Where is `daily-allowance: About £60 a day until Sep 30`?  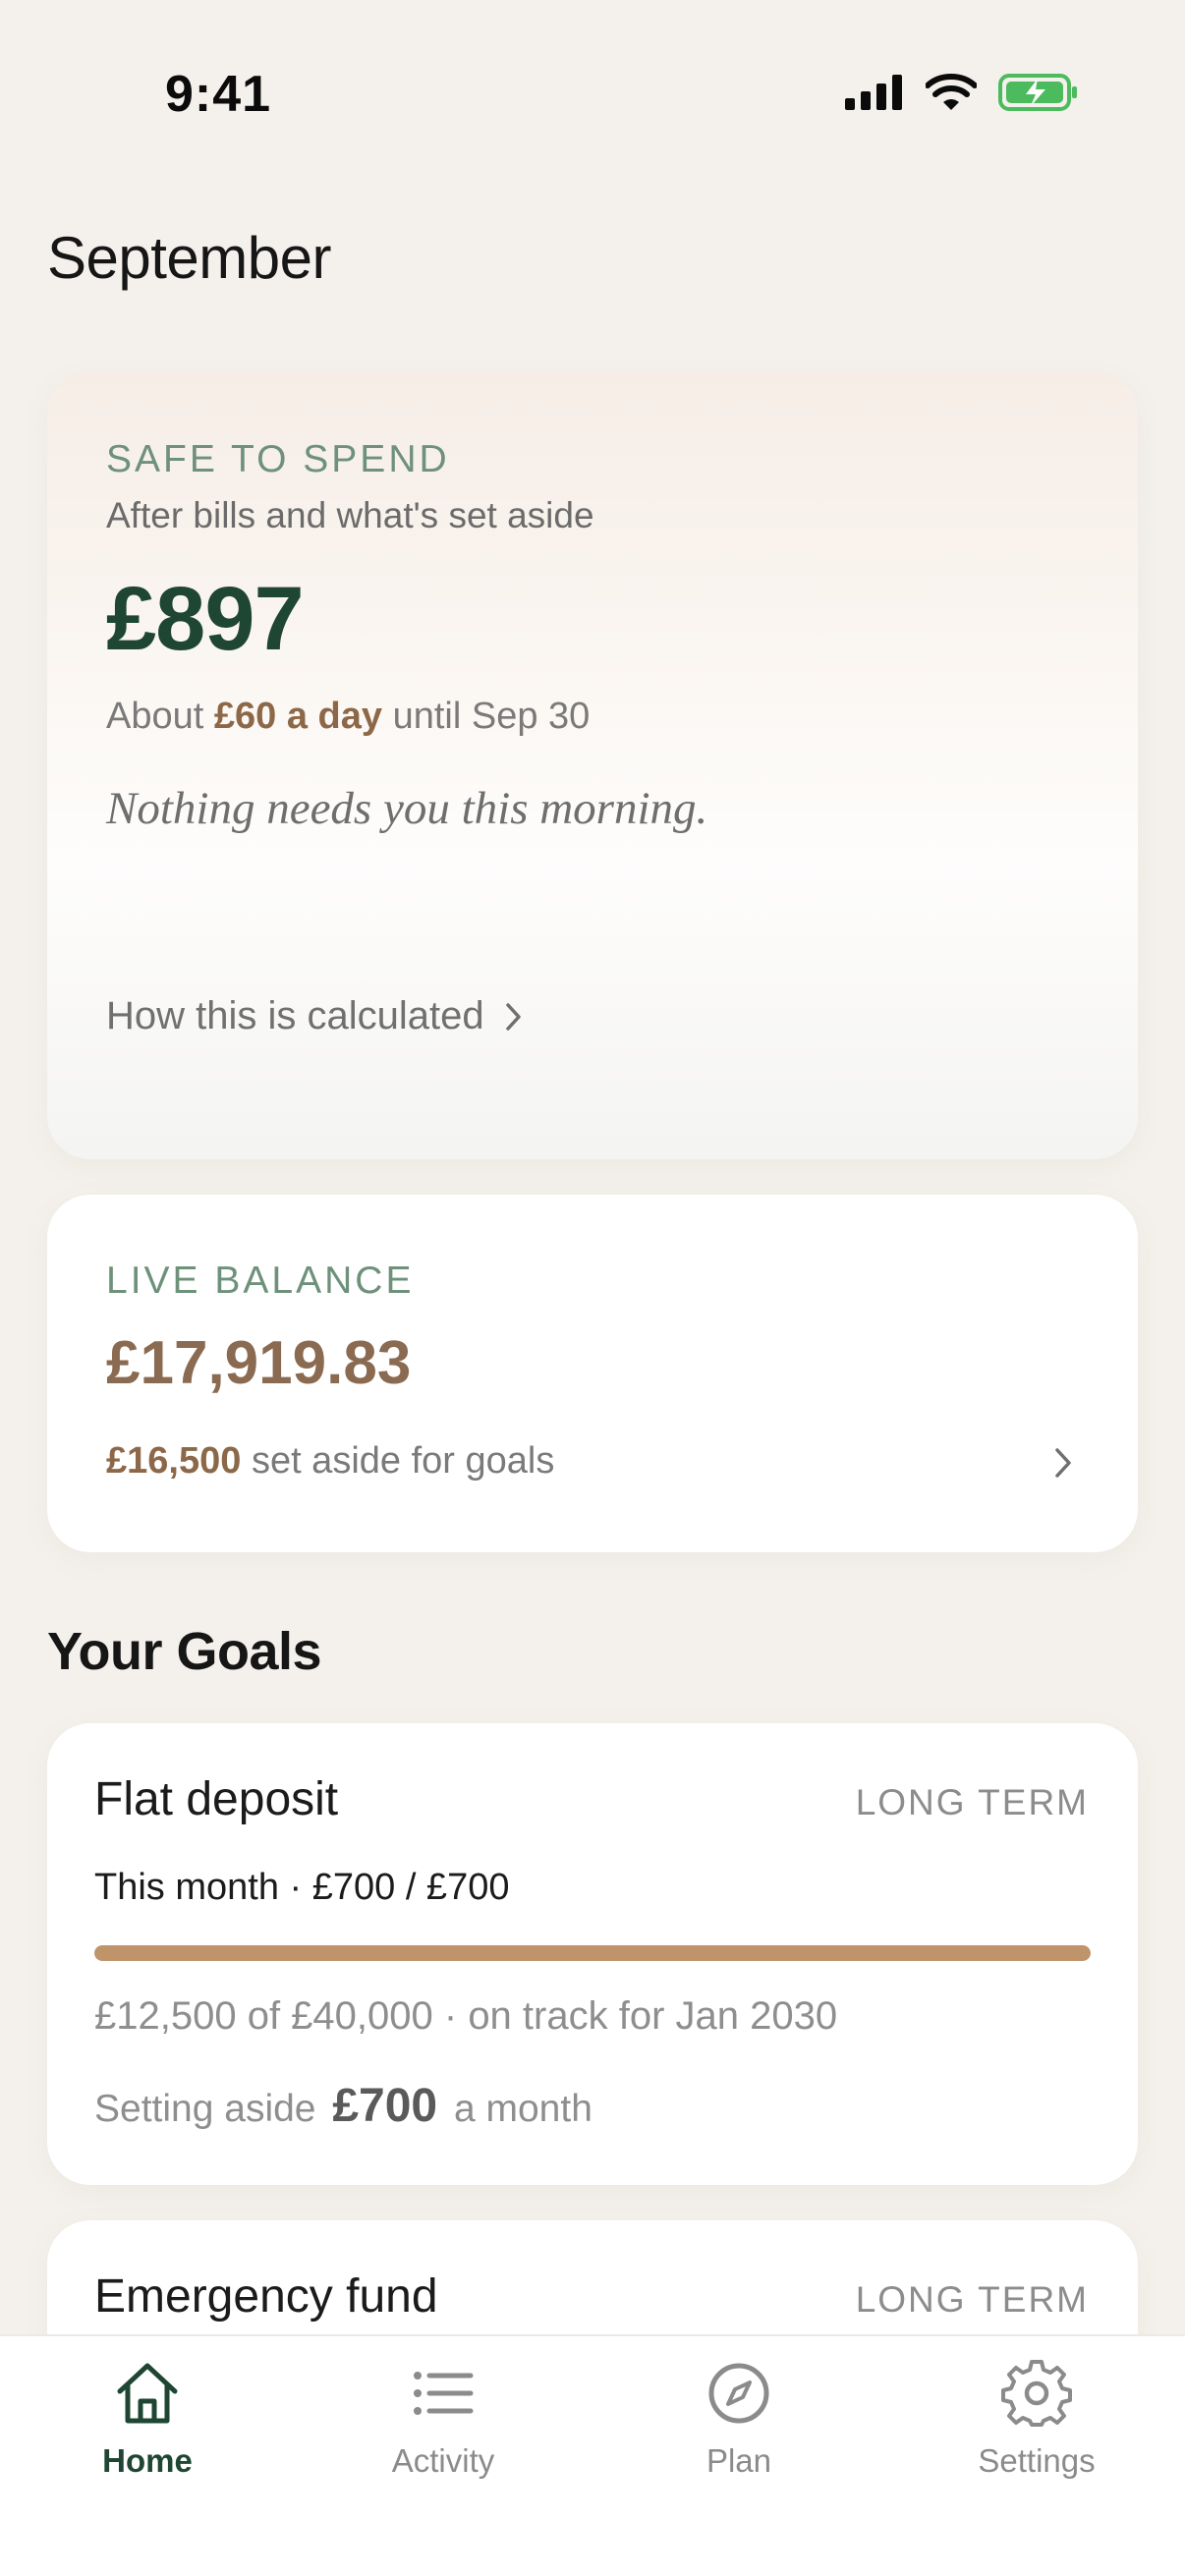 daily-allowance: About £60 a day until Sep 30 is located at coordinates (348, 717).